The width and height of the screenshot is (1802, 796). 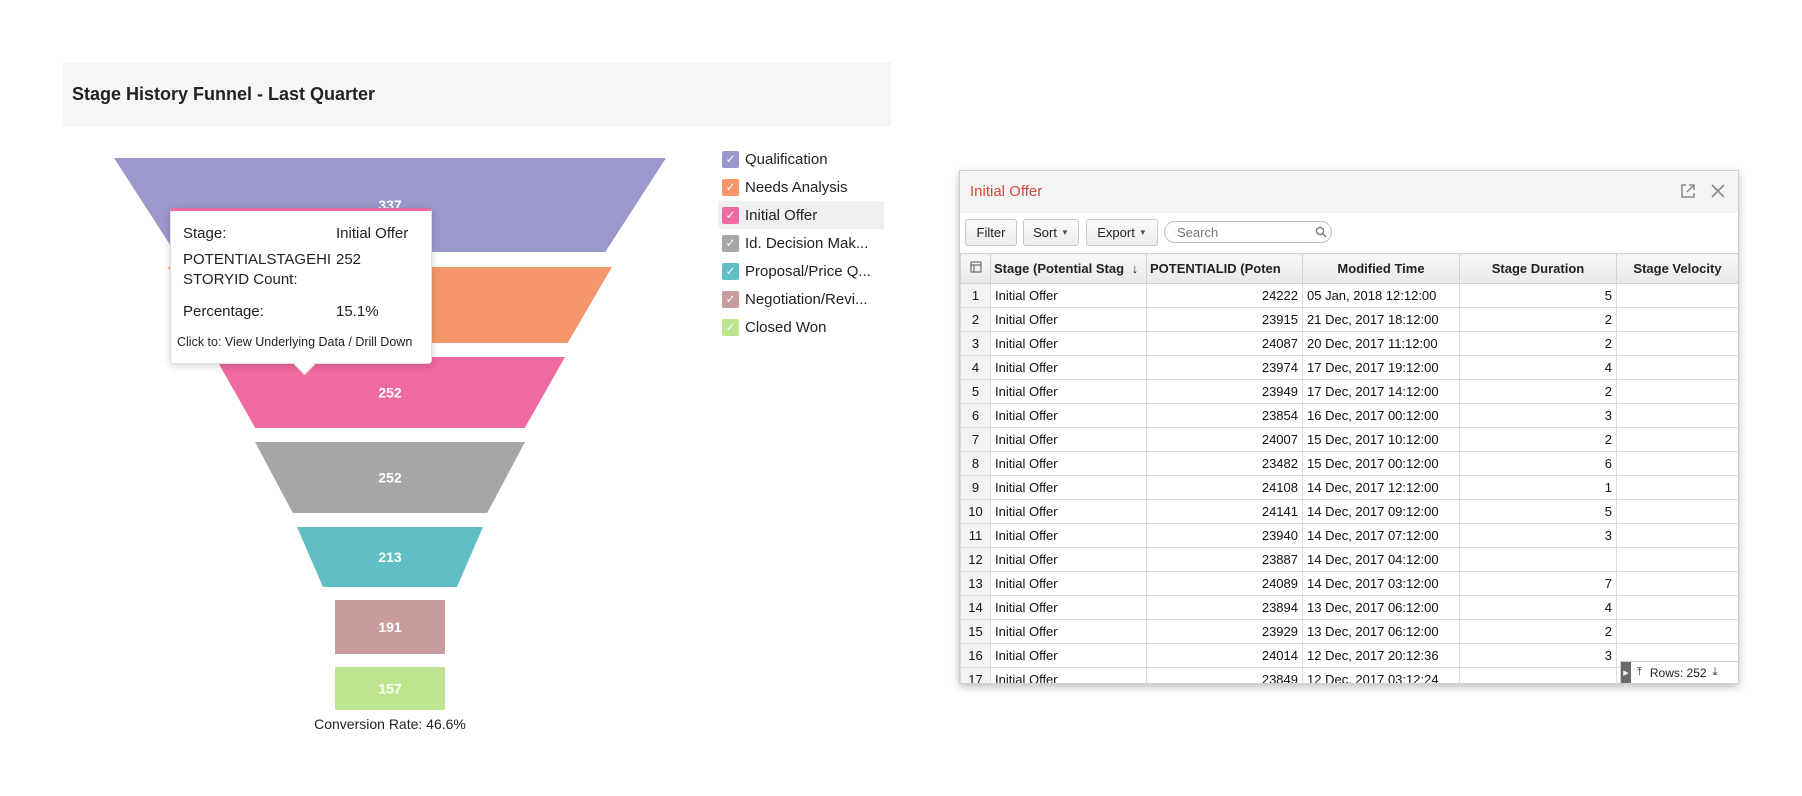 I want to click on row-number: 6, so click(x=975, y=415).